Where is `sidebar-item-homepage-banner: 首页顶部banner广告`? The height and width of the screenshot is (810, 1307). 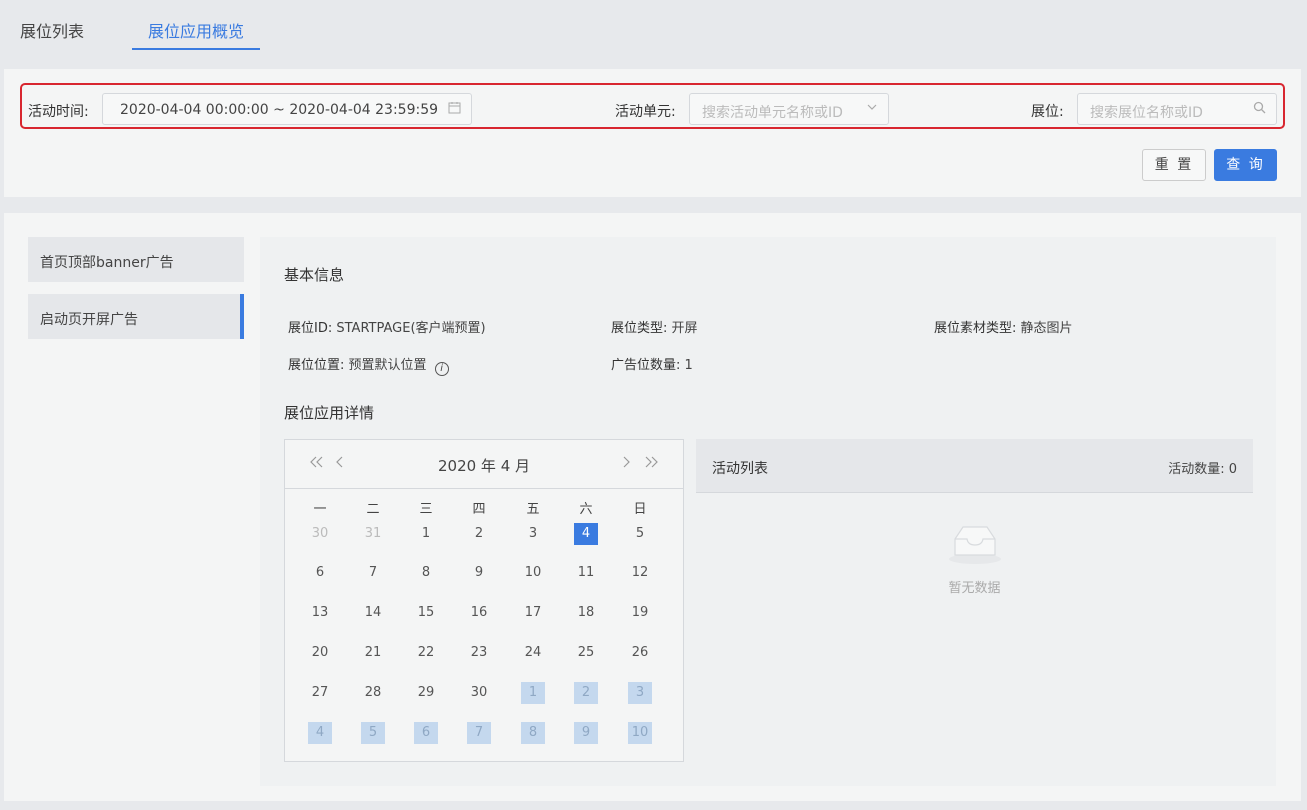 sidebar-item-homepage-banner: 首页顶部banner广告 is located at coordinates (136, 259).